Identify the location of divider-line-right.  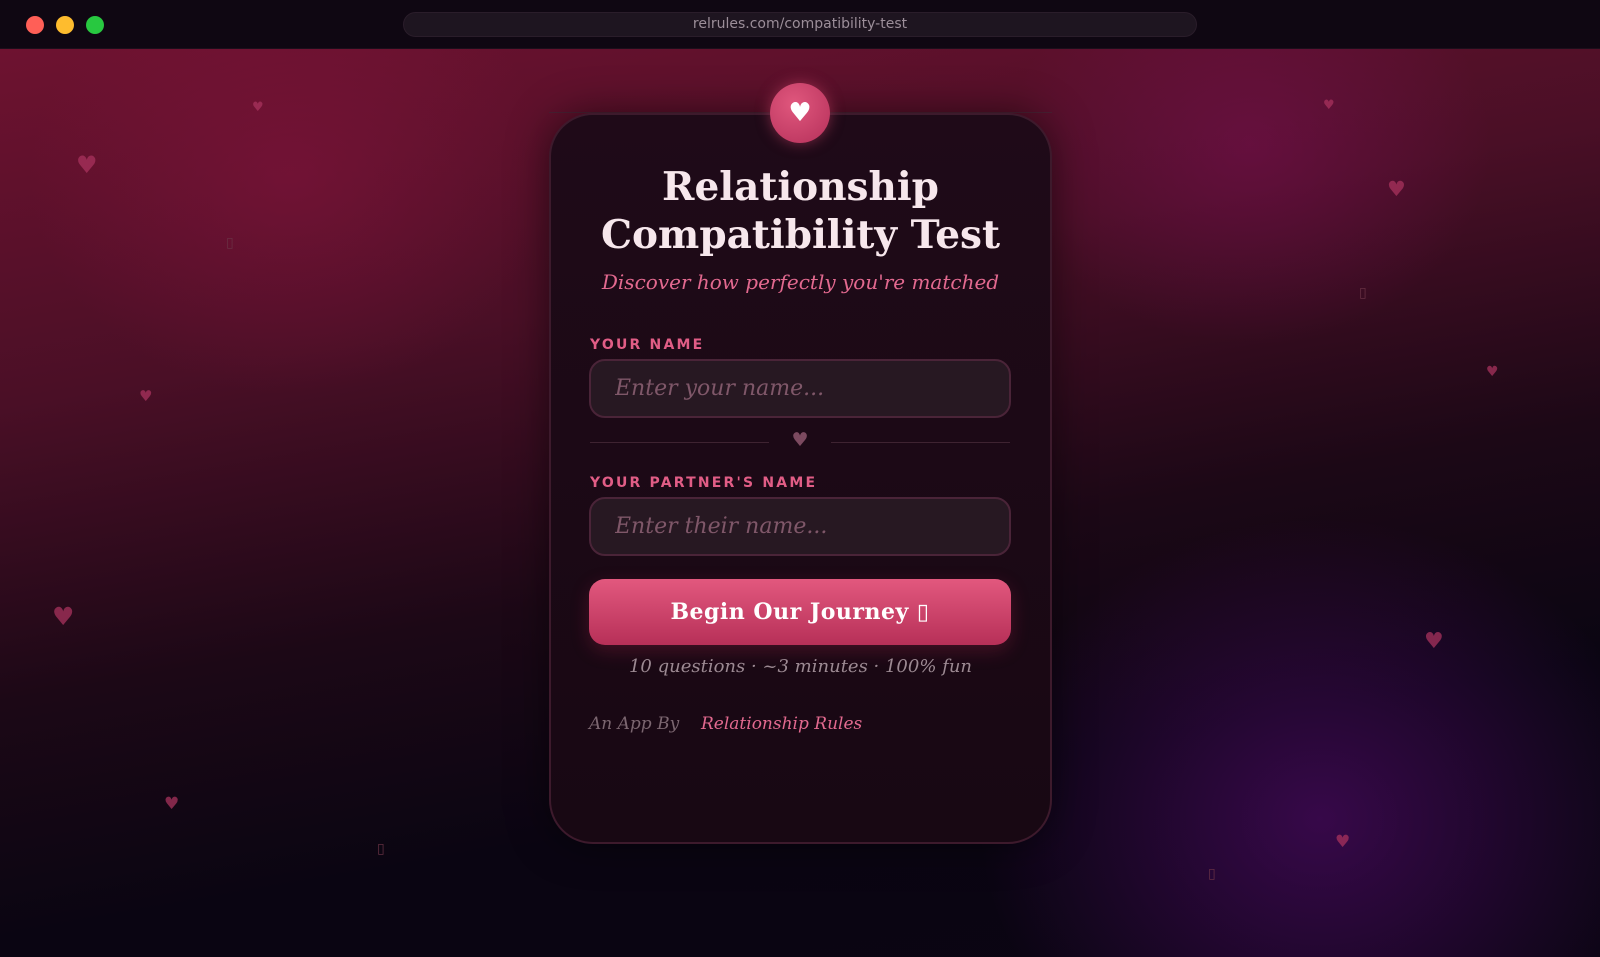
(920, 442).